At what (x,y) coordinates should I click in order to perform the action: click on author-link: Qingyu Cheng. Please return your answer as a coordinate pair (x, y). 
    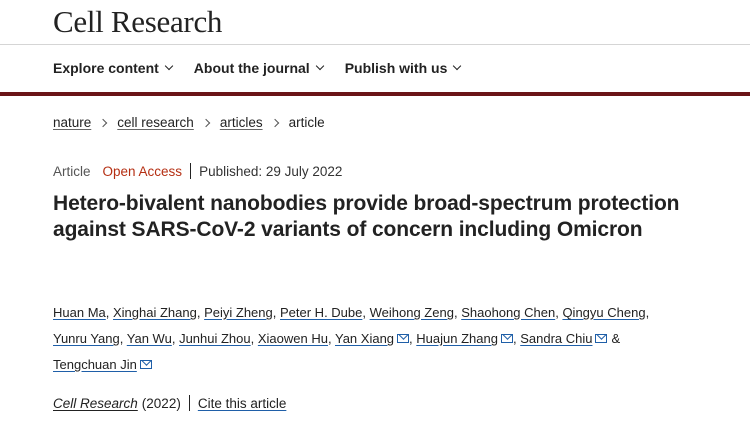
    Looking at the image, I should click on (603, 312).